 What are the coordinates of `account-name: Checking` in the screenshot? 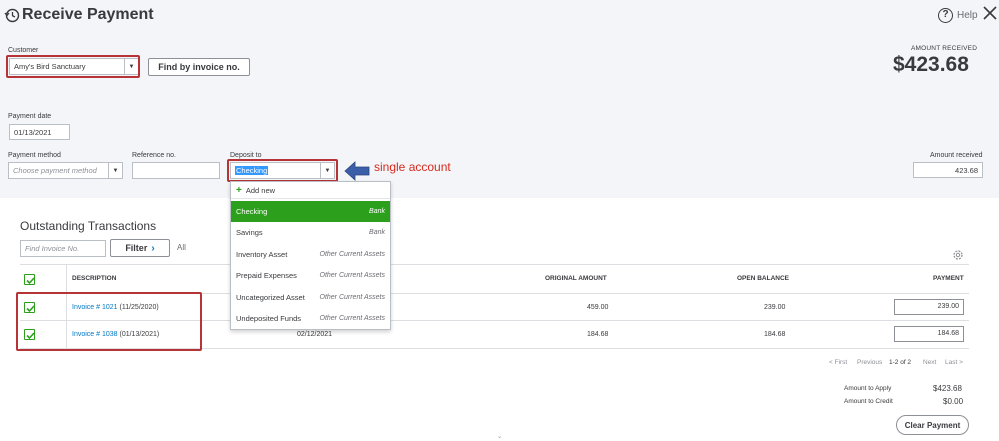 It's located at (252, 211).